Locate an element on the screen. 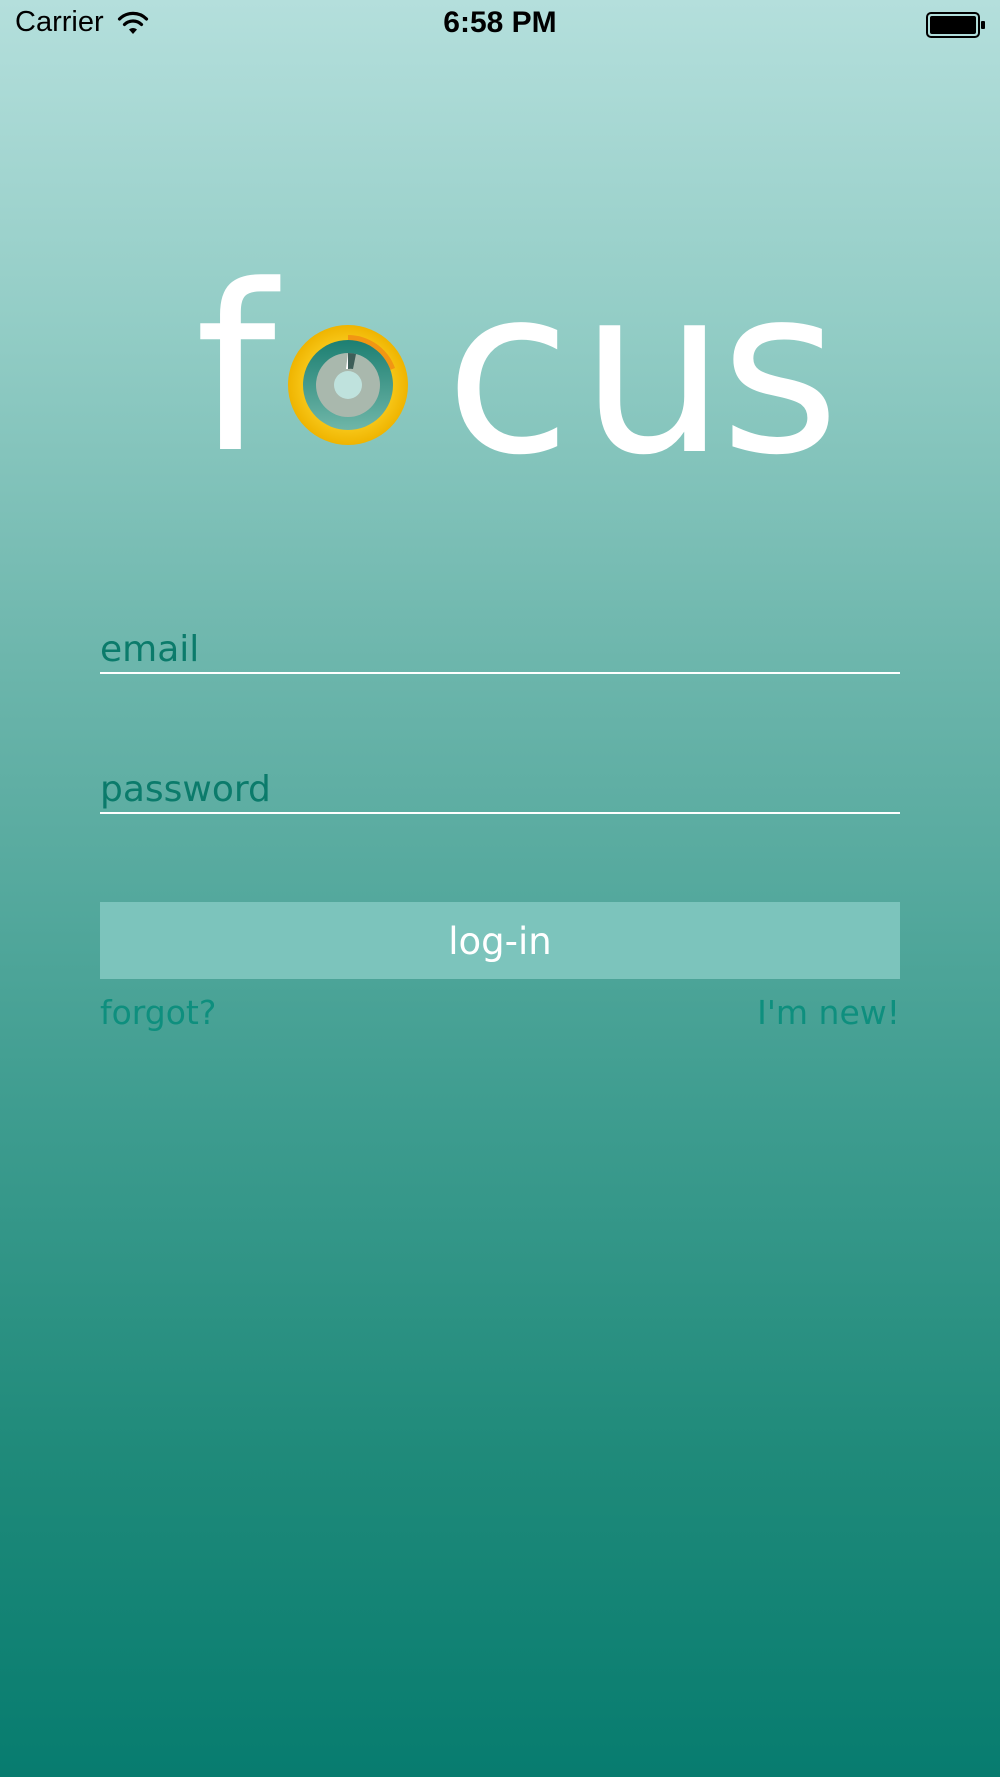  battery-full-icon is located at coordinates (955, 25).